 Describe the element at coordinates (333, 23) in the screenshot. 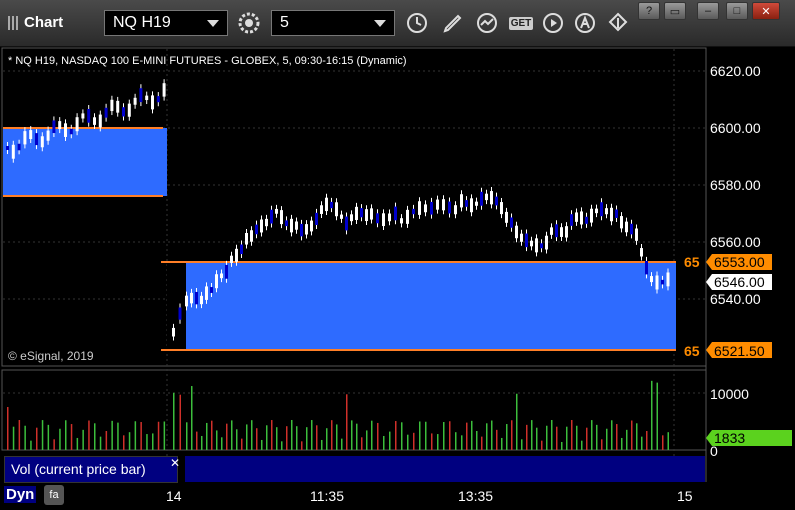

I see `interval-dropdown: 5` at that location.